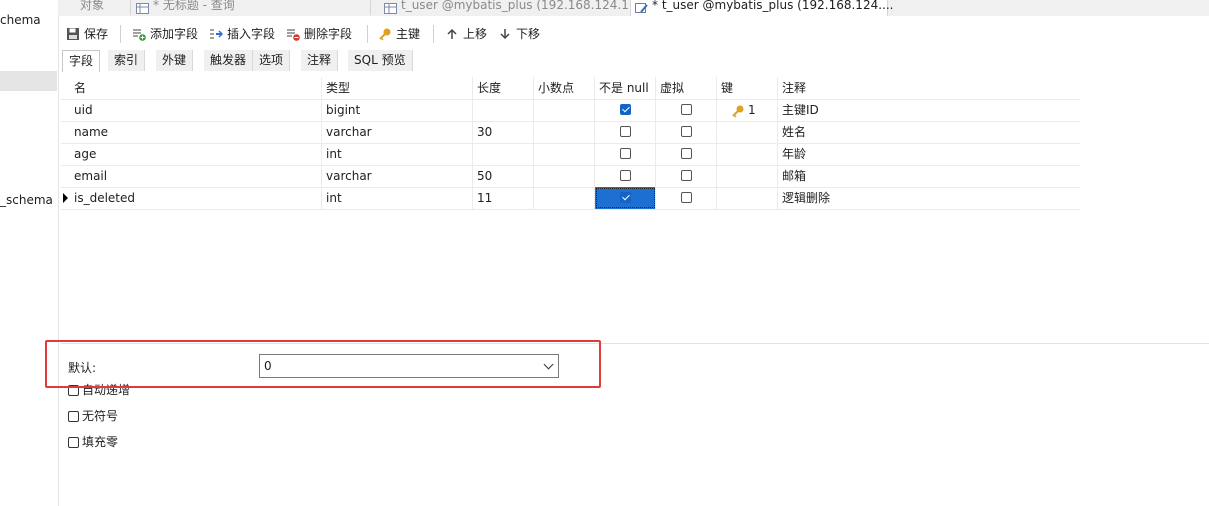  I want to click on cell-comment: 年龄, so click(929, 154).